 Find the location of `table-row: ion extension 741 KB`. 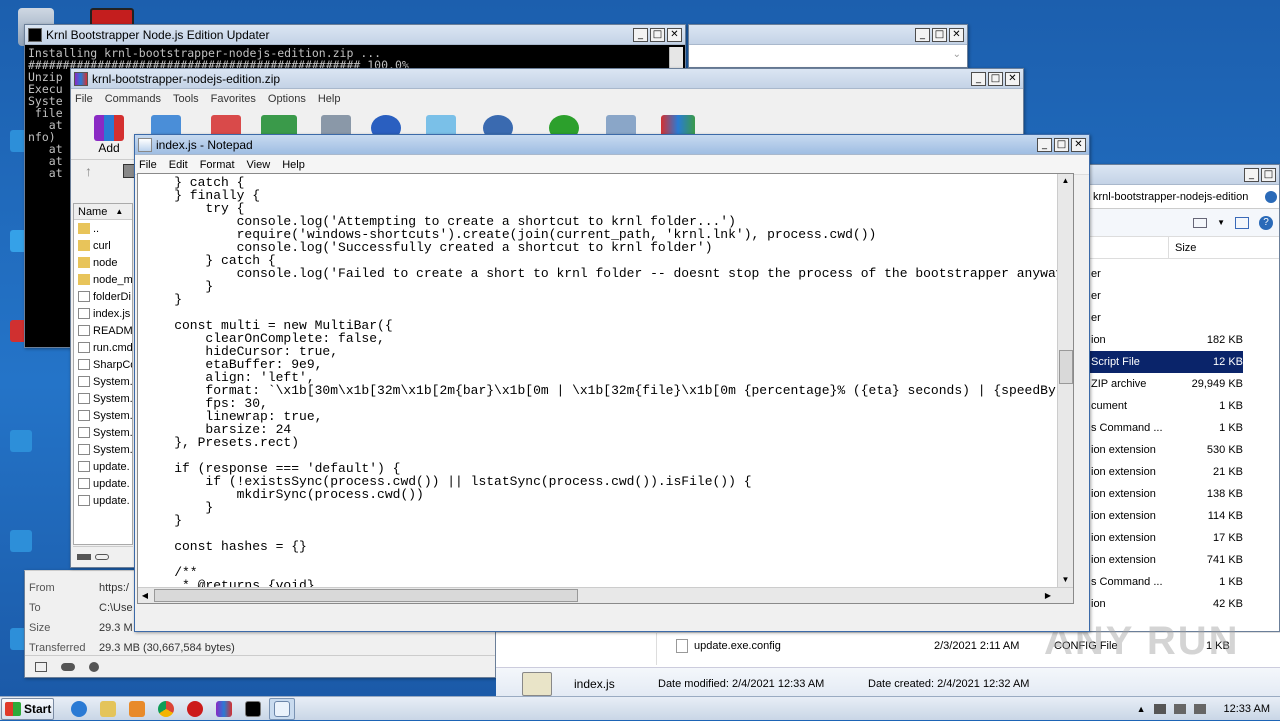

table-row: ion extension 741 KB is located at coordinates (1184, 560).